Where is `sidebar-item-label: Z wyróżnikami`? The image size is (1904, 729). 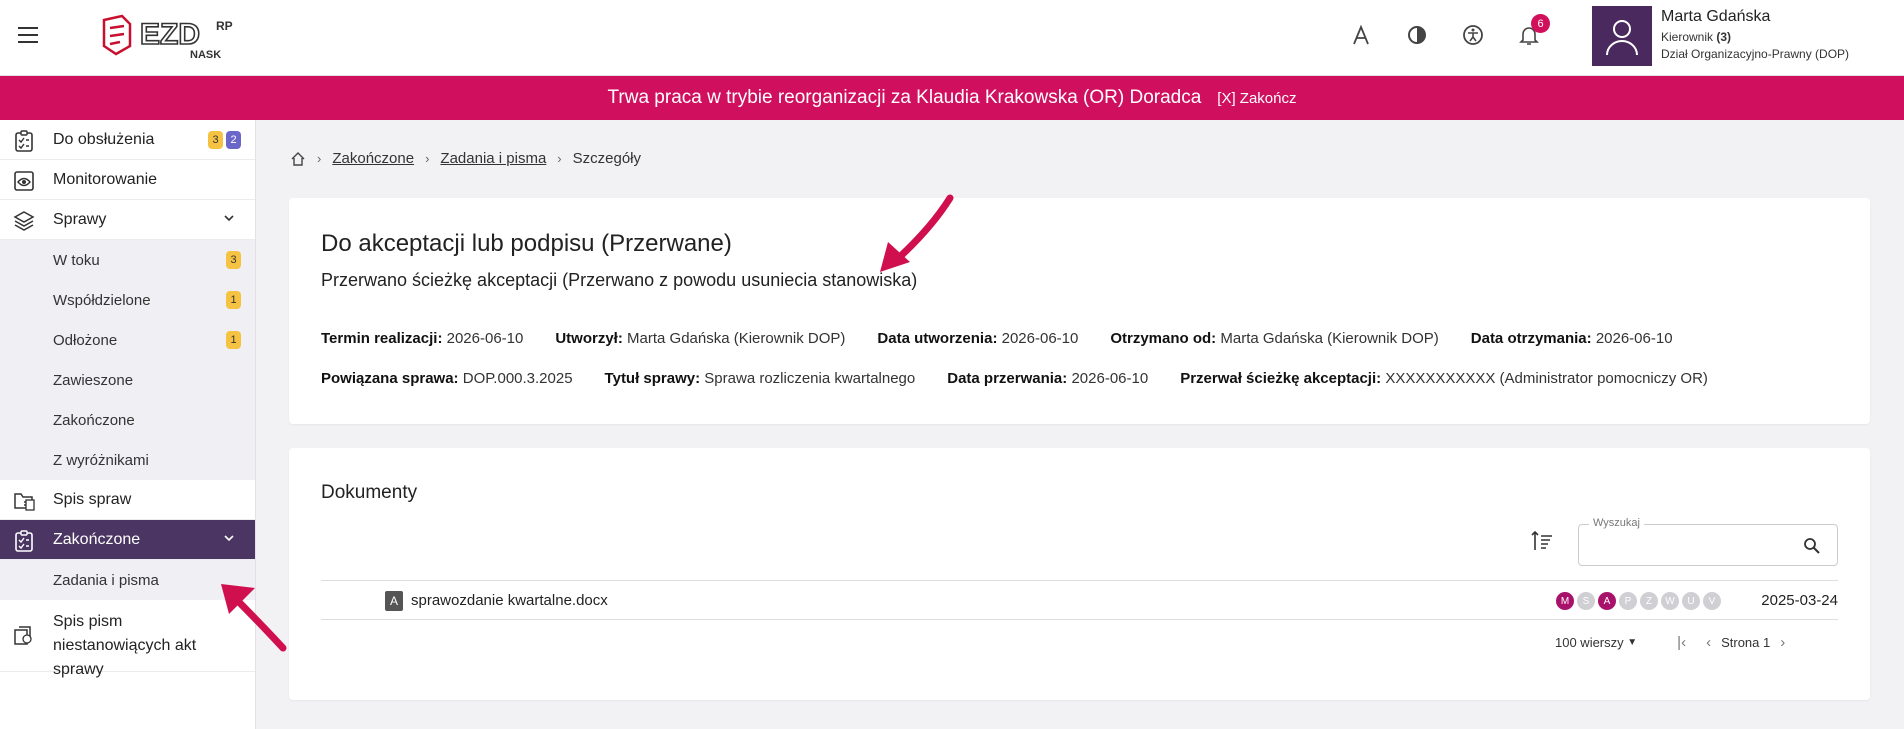 sidebar-item-label: Z wyróżnikami is located at coordinates (101, 460).